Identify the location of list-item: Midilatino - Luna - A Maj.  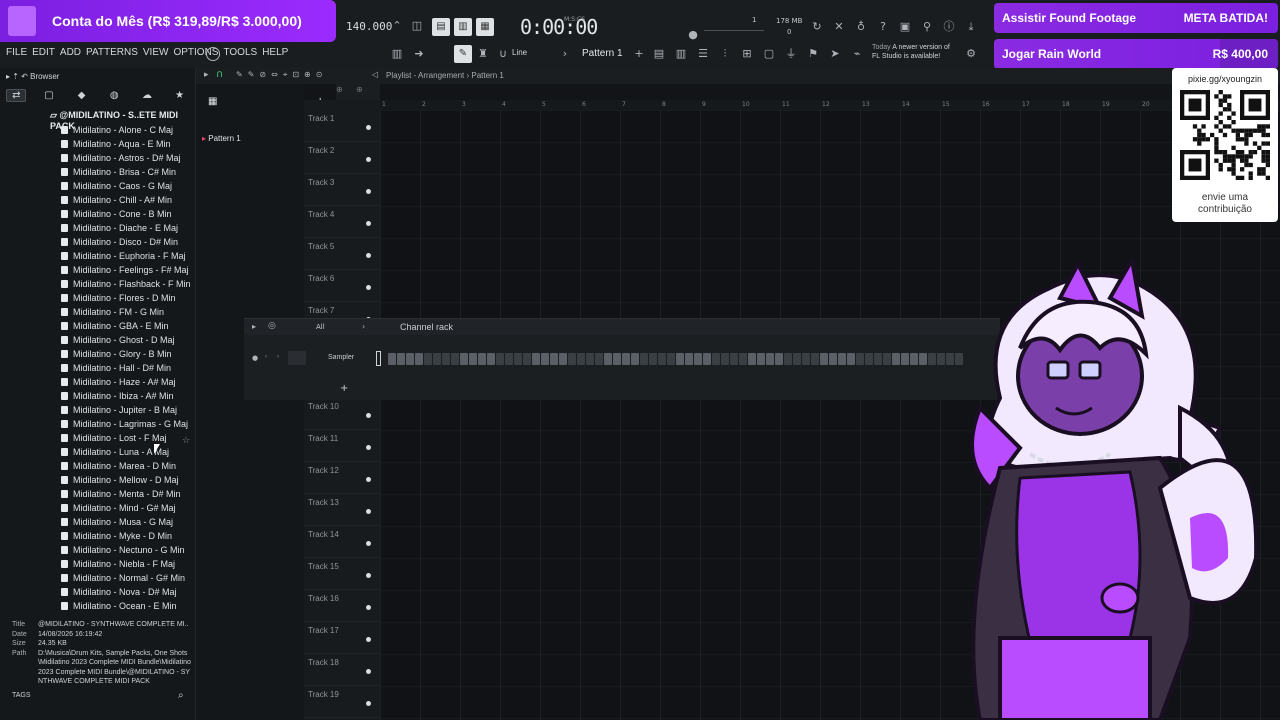
(128, 452).